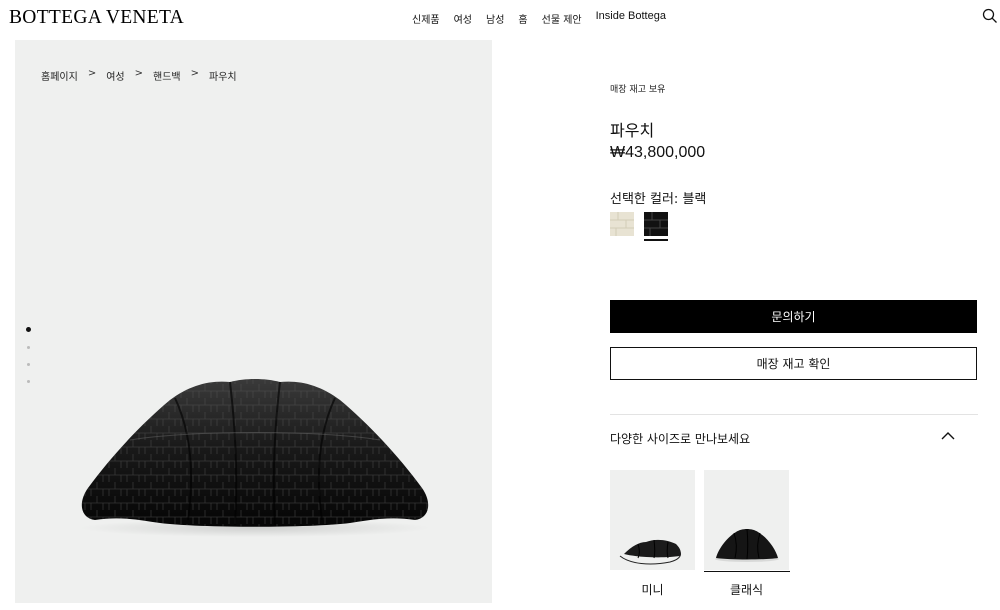 Image resolution: width=1000 pixels, height=610 pixels. Describe the element at coordinates (144, 75) in the screenshot. I see `breadcrumb: 홈페이지 > 여성 > 핸드백 > 파우치` at that location.